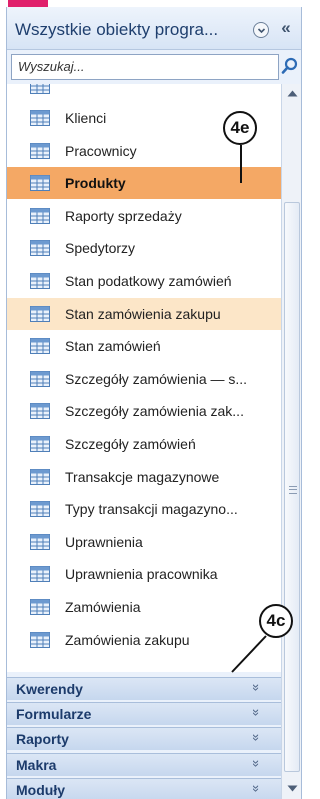 This screenshot has width=320, height=799. What do you see at coordinates (49, 689) in the screenshot?
I see `group-label: Kwerendy` at bounding box center [49, 689].